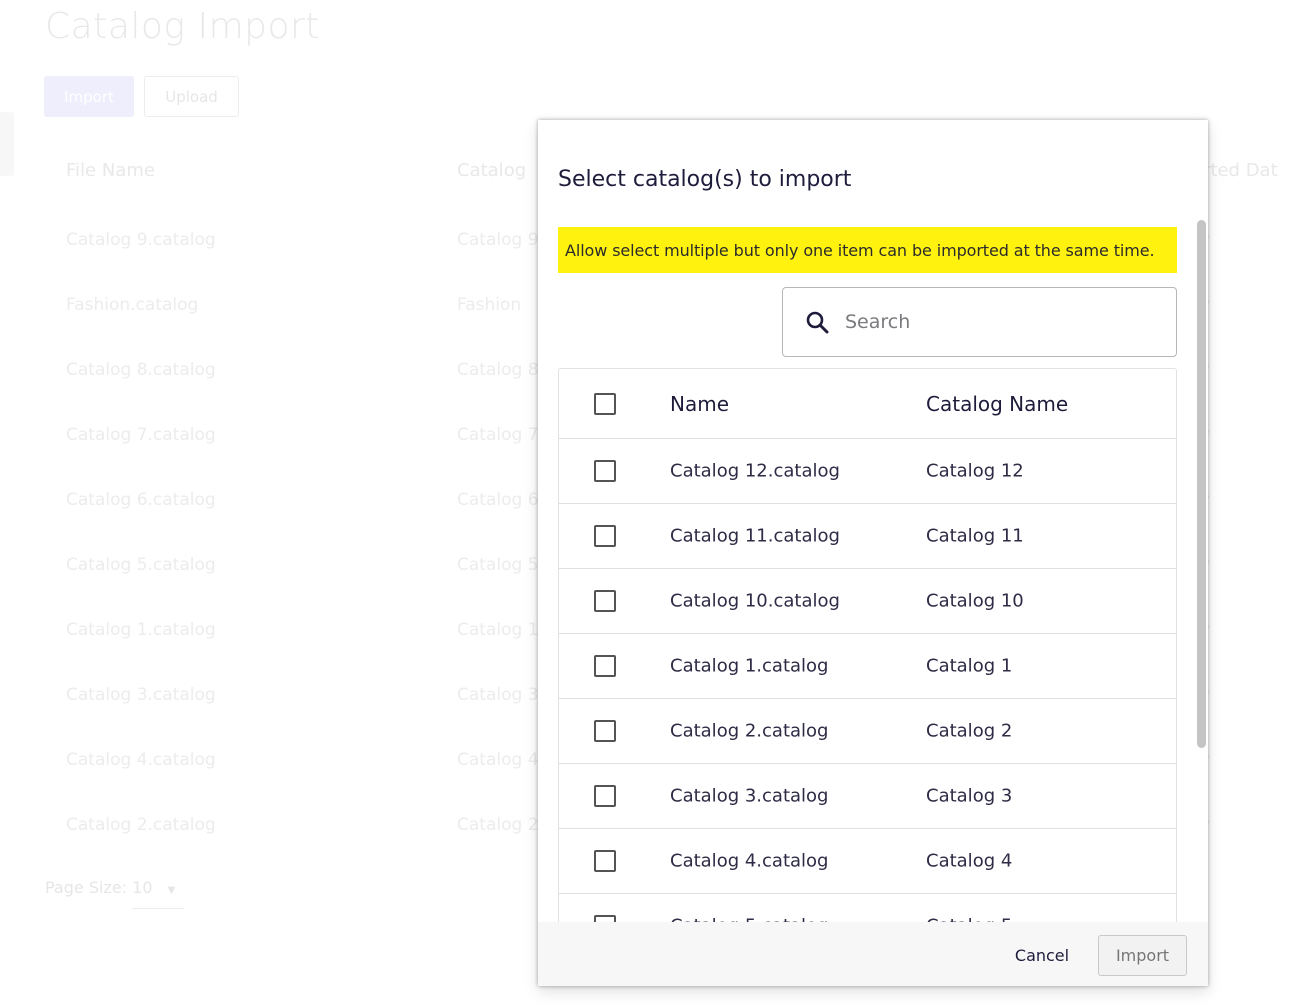  I want to click on row-name: Catalog 11.catalog, so click(755, 536).